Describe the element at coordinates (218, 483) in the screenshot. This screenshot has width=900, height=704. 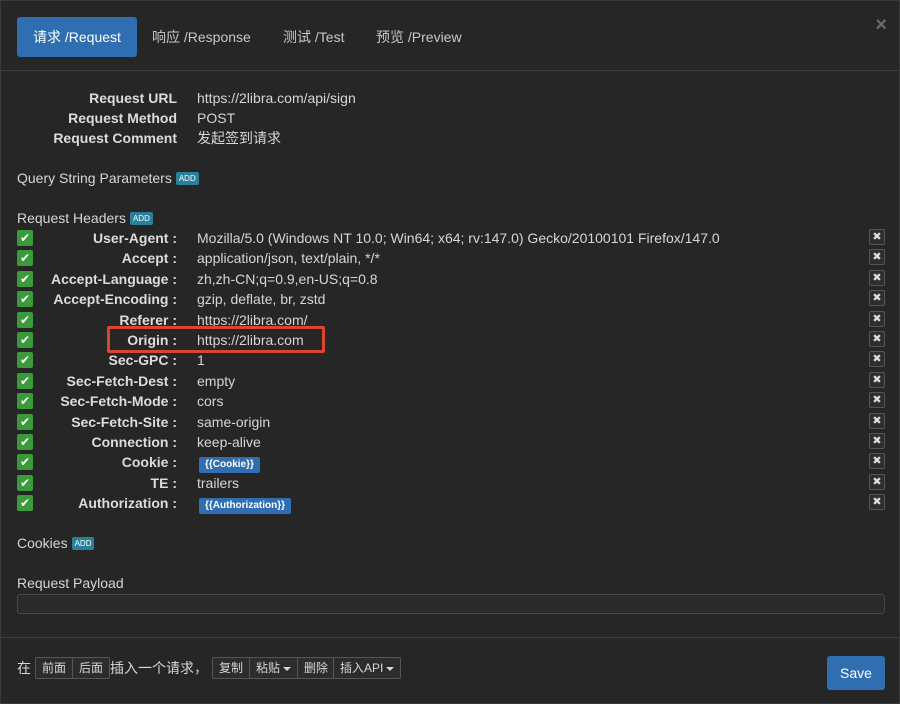
I see `header-value: trailers` at that location.